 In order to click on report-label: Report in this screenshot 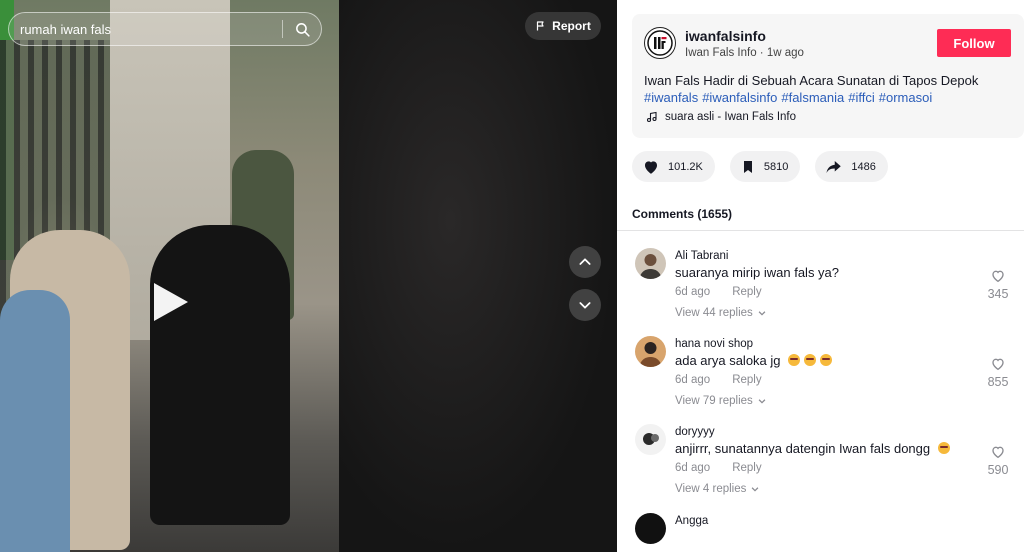, I will do `click(571, 26)`.